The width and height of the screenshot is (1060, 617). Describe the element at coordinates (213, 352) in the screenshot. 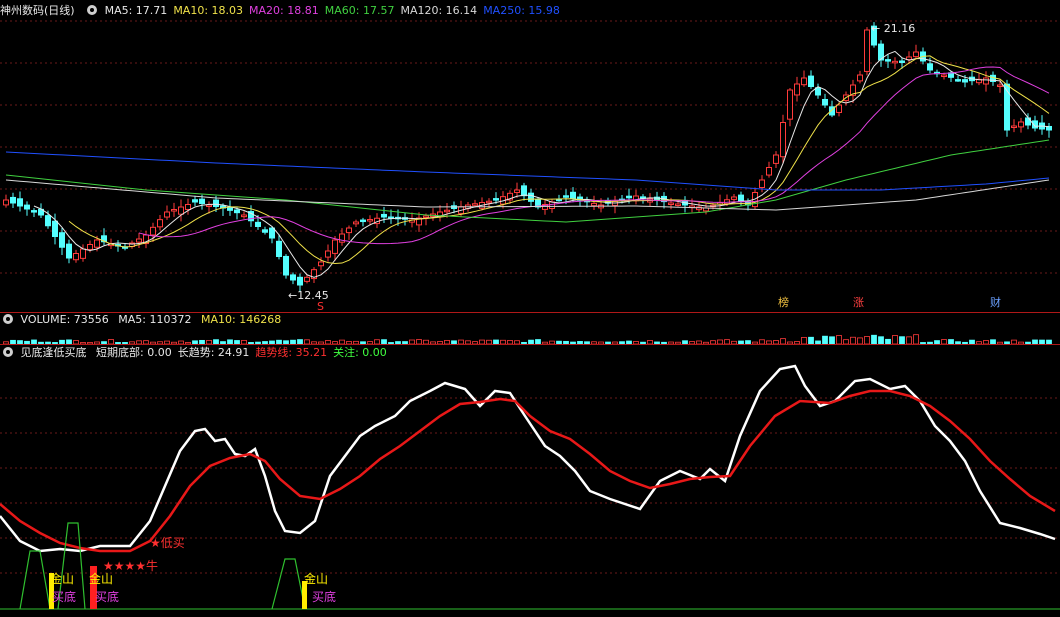

I see `indicator-legend-item: 长趋势: 24.91` at that location.